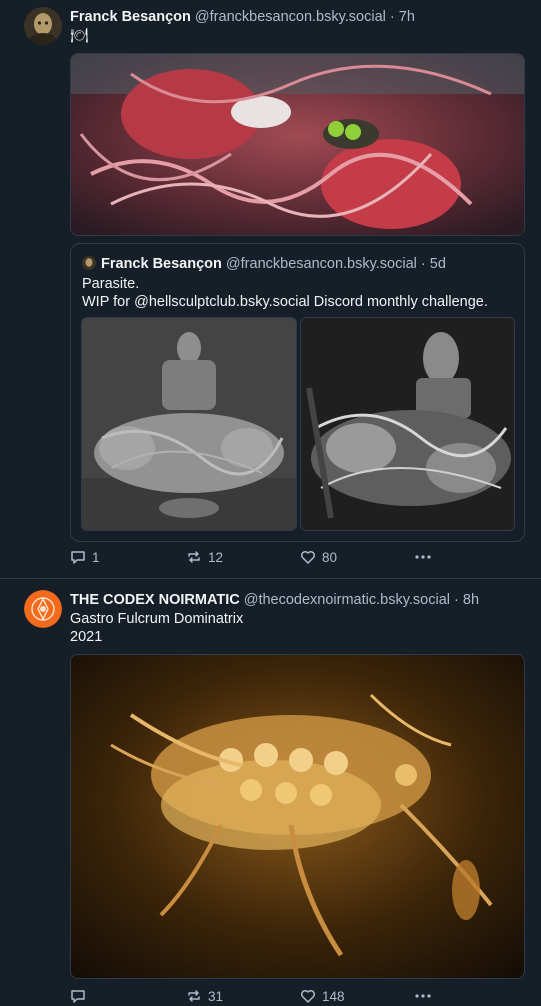 The height and width of the screenshot is (1006, 541). What do you see at coordinates (333, 996) in the screenshot?
I see `like-count: 148` at bounding box center [333, 996].